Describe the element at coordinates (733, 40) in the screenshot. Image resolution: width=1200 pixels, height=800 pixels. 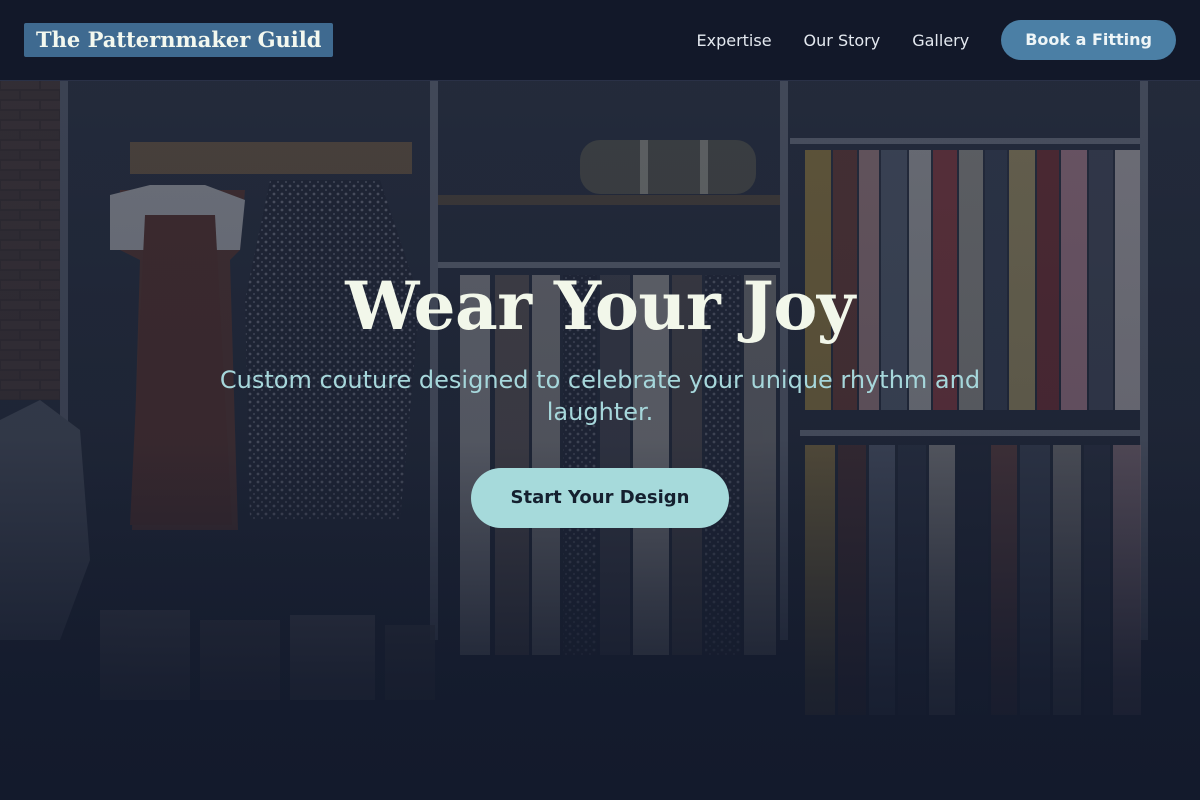
I see `nav-link-expertise: Expertise` at that location.